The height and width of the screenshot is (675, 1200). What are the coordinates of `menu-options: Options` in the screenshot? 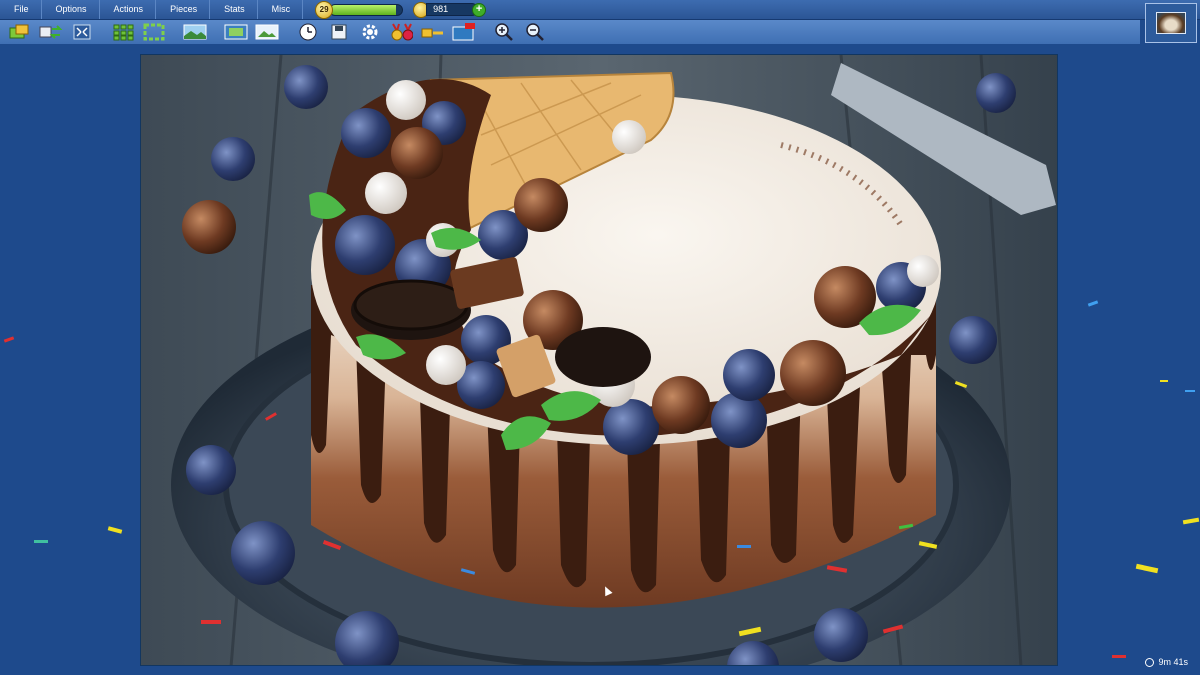 It's located at (71, 9).